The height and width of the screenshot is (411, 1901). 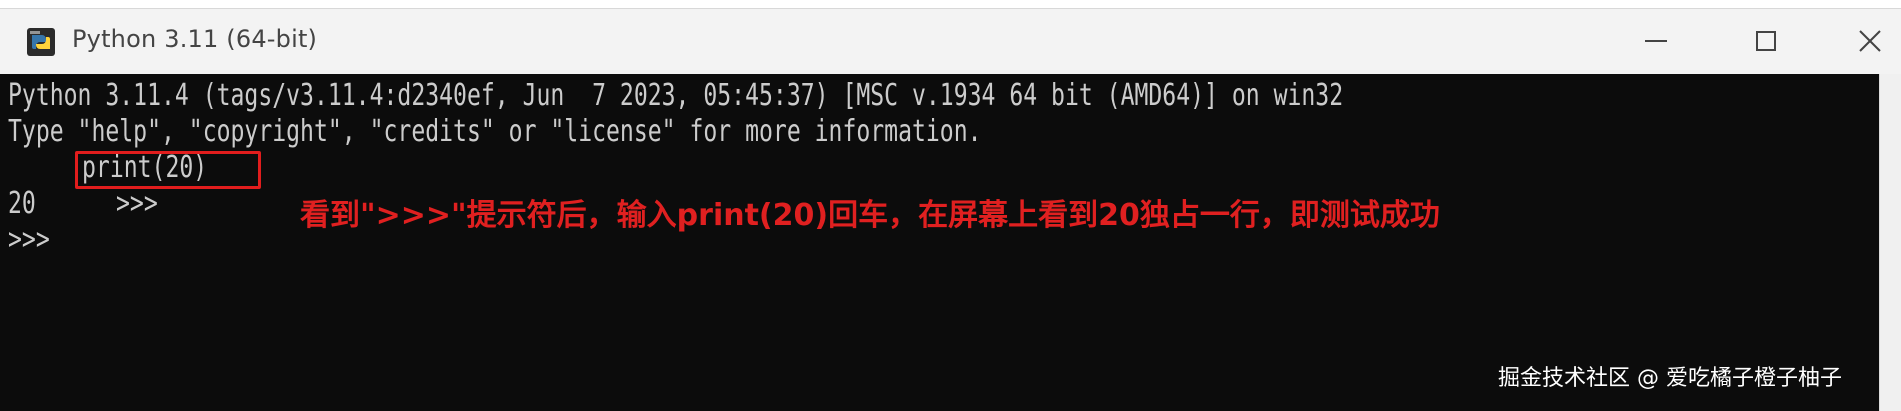 I want to click on close-icon, so click(x=1870, y=41).